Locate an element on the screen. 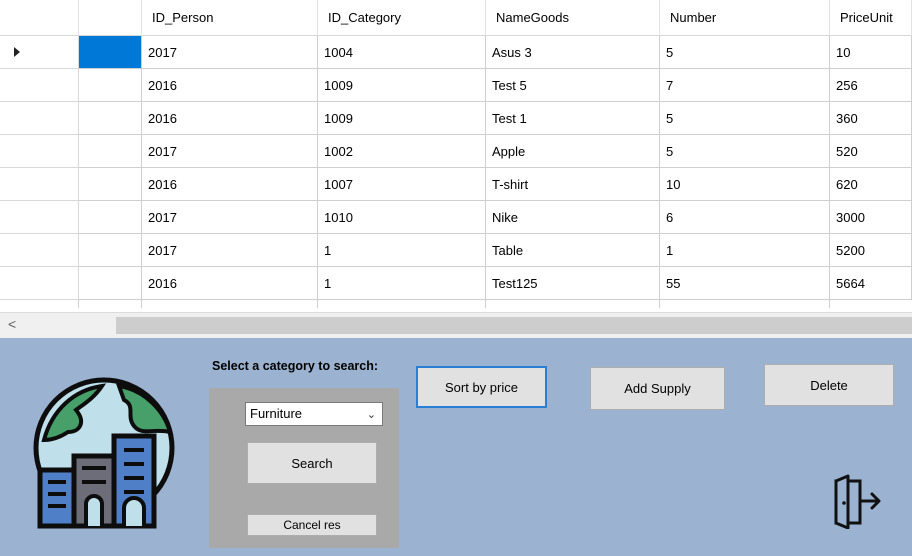 The image size is (912, 556). cell-number: 55 is located at coordinates (745, 283).